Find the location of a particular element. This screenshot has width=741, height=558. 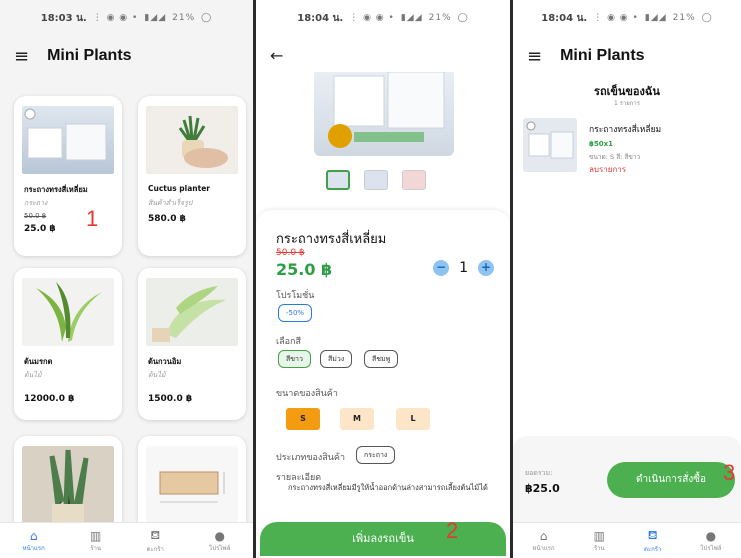

color-label: เลือกสี is located at coordinates (288, 342).